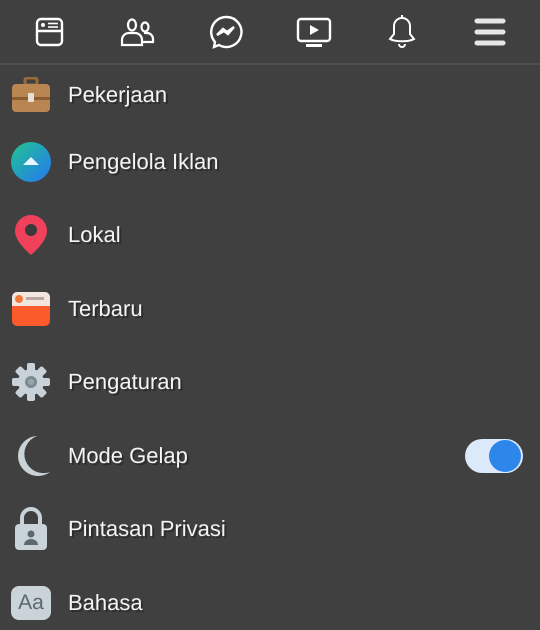 This screenshot has height=630, width=540. Describe the element at coordinates (31, 308) in the screenshot. I see `feed-card-icon` at that location.